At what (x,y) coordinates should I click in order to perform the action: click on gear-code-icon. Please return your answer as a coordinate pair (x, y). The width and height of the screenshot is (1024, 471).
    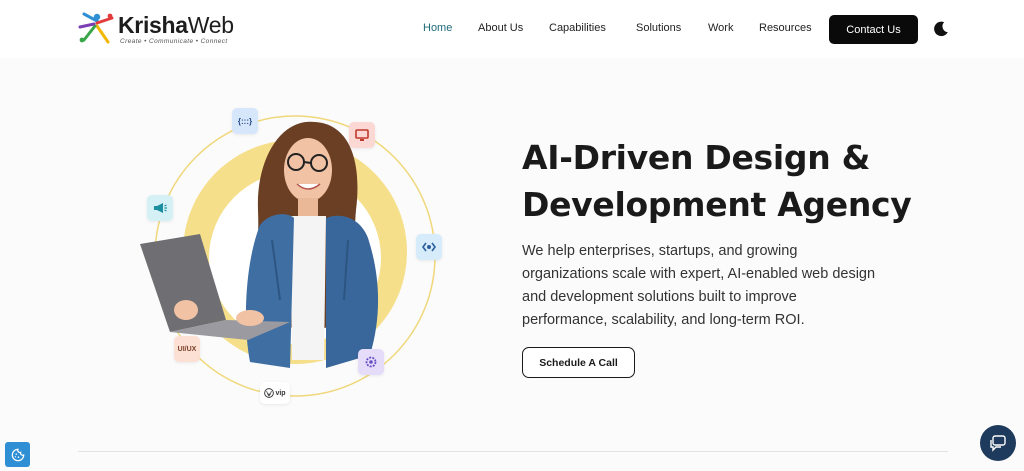
    Looking at the image, I should click on (429, 247).